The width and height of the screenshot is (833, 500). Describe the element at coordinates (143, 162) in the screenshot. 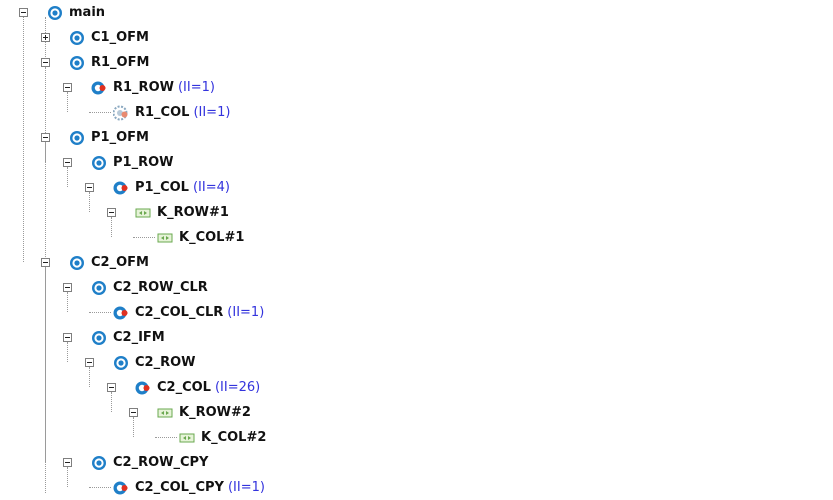

I see `tree-node-label: P1_ROW` at that location.